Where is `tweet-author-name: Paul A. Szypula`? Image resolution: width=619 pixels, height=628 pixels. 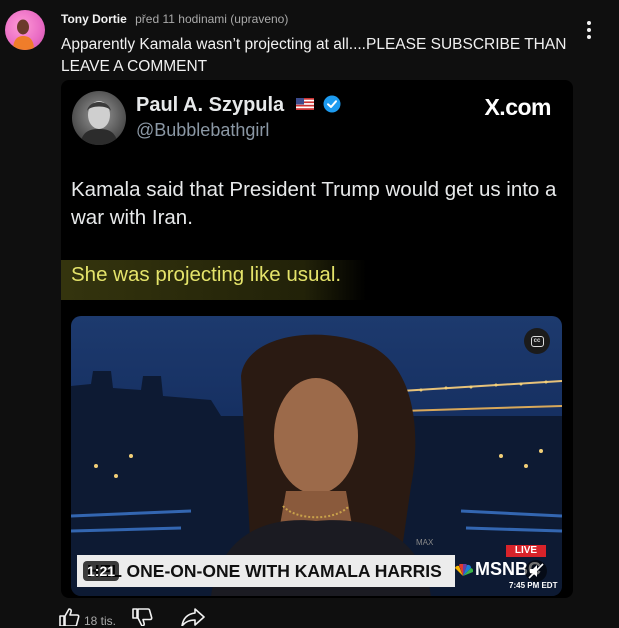
tweet-author-name: Paul A. Szypula is located at coordinates (238, 105).